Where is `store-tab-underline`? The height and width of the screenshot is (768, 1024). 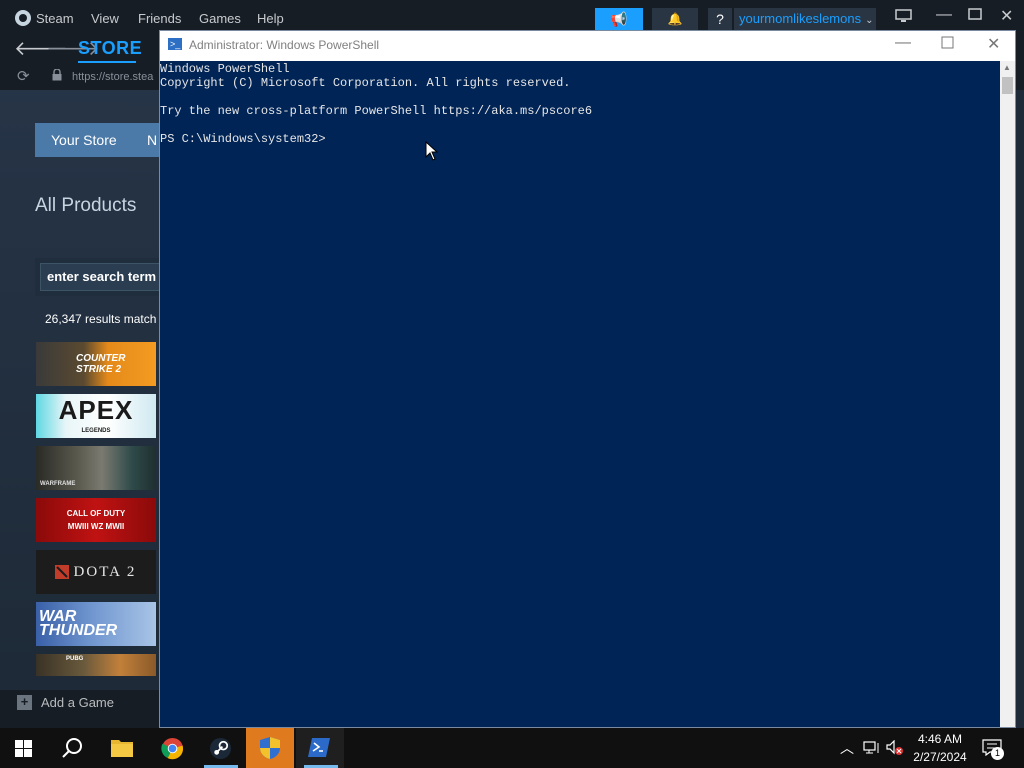 store-tab-underline is located at coordinates (107, 62).